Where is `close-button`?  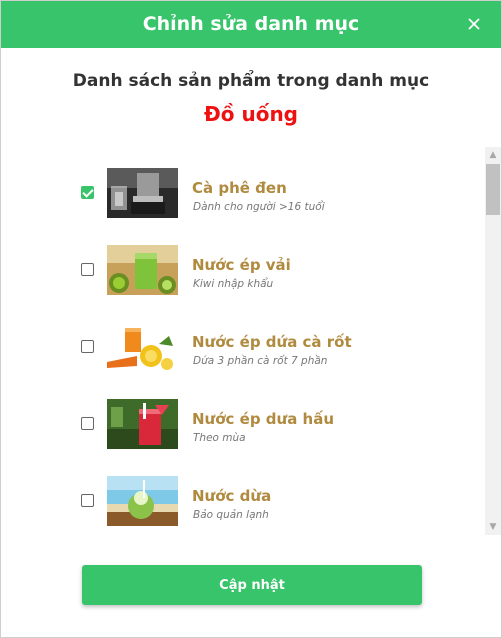
close-button is located at coordinates (474, 24).